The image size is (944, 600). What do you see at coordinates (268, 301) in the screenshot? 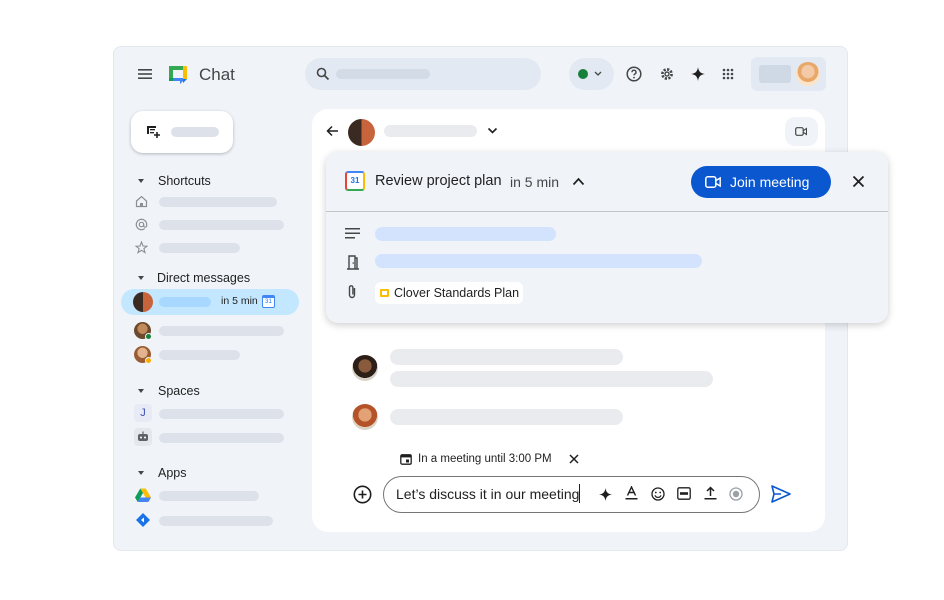
I see `calendar-icon: 31` at bounding box center [268, 301].